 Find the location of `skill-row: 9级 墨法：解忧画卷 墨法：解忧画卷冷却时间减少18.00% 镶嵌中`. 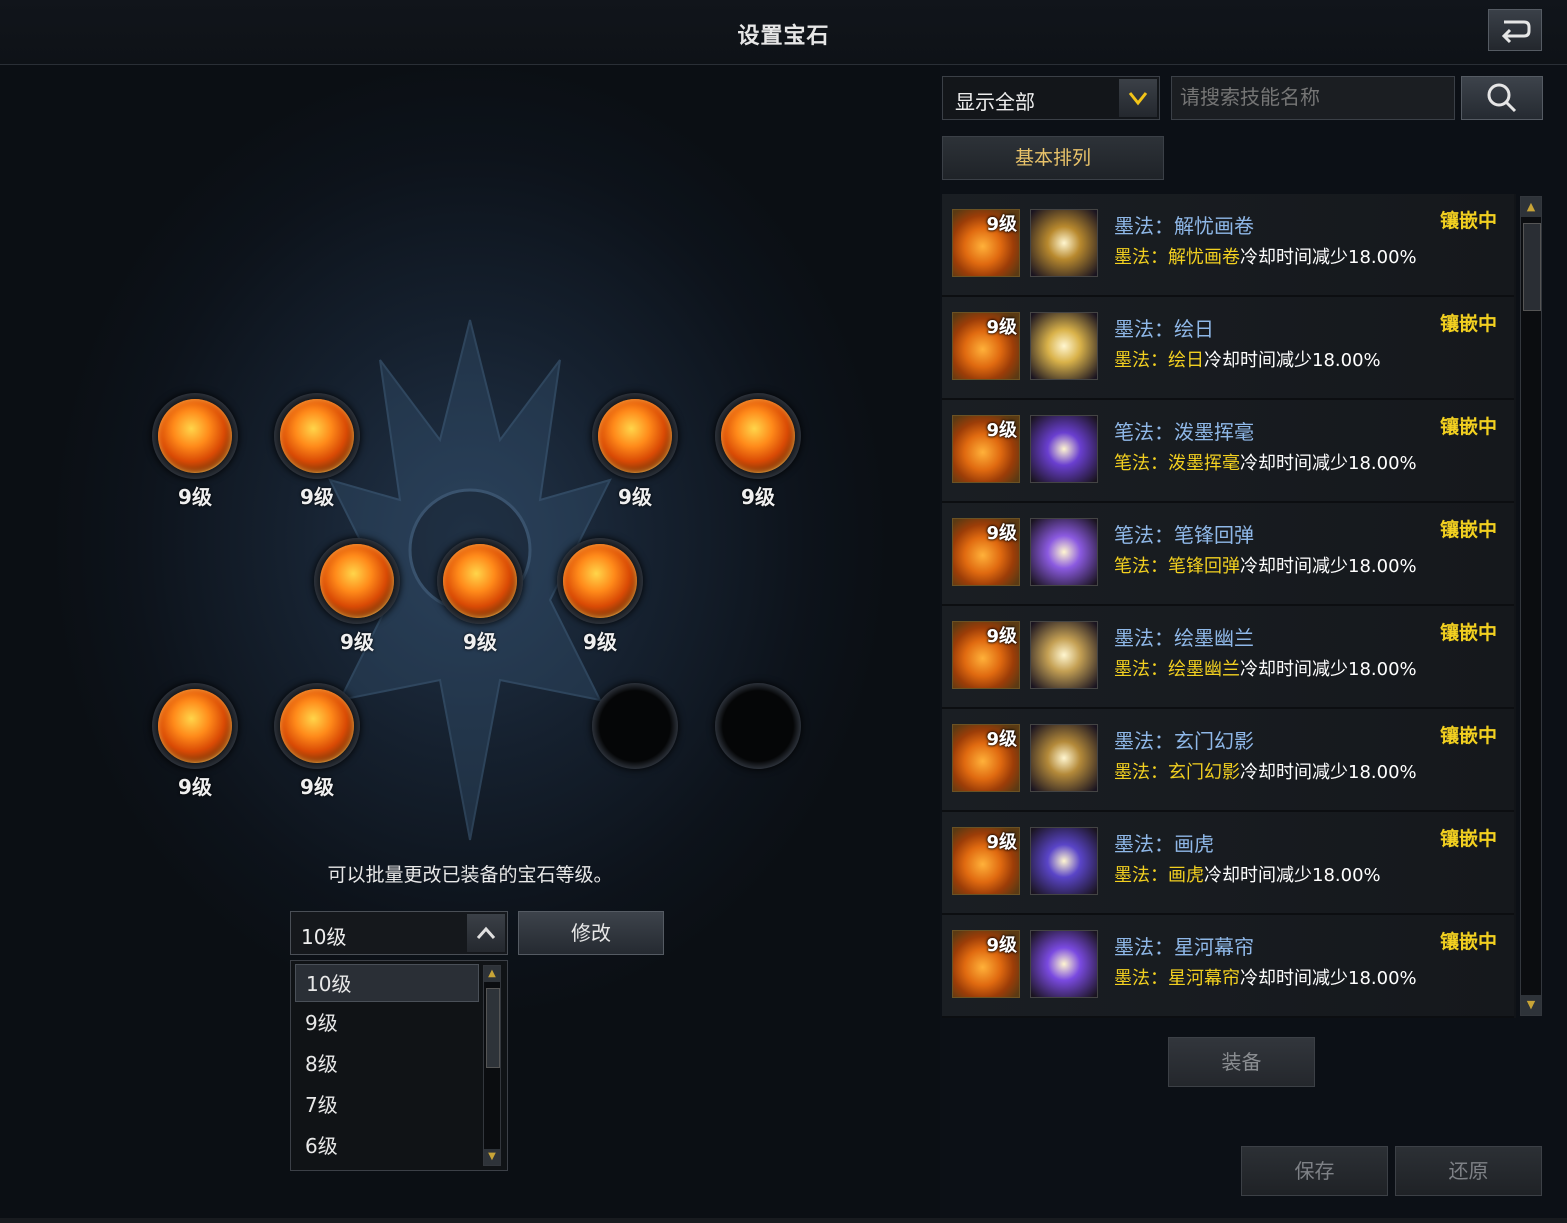

skill-row: 9级 墨法：解忧画卷 墨法：解忧画卷冷却时间减少18.00% 镶嵌中 is located at coordinates (1228, 245).